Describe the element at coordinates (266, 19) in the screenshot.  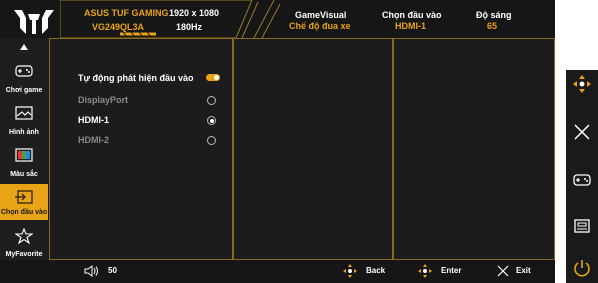
I see `header-divider` at that location.